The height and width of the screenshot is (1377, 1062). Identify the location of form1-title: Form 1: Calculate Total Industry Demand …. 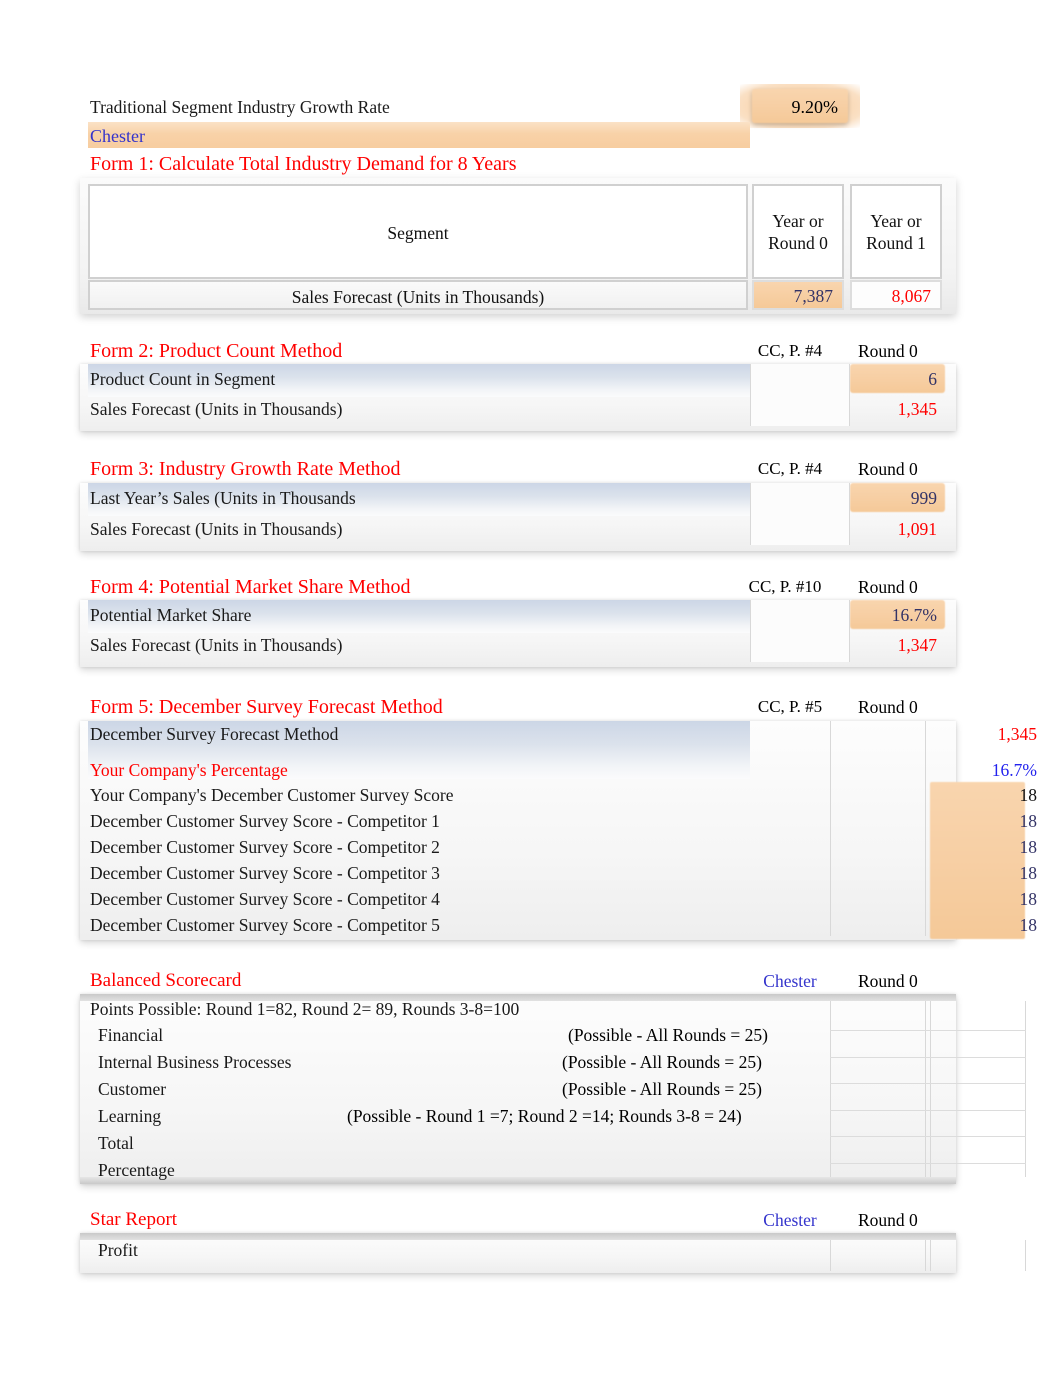
(303, 164).